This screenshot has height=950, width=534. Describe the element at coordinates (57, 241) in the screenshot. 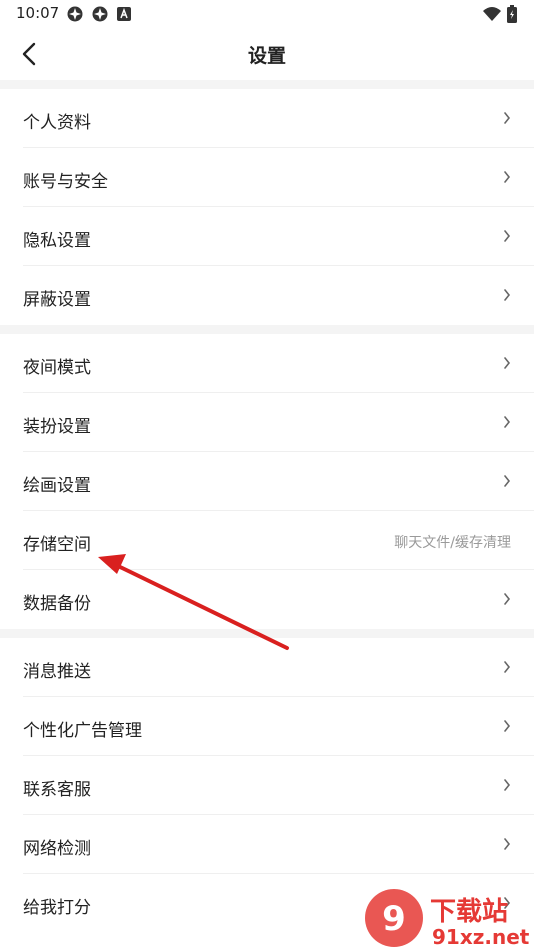

I see `settings-item-label: 隐私设置` at that location.